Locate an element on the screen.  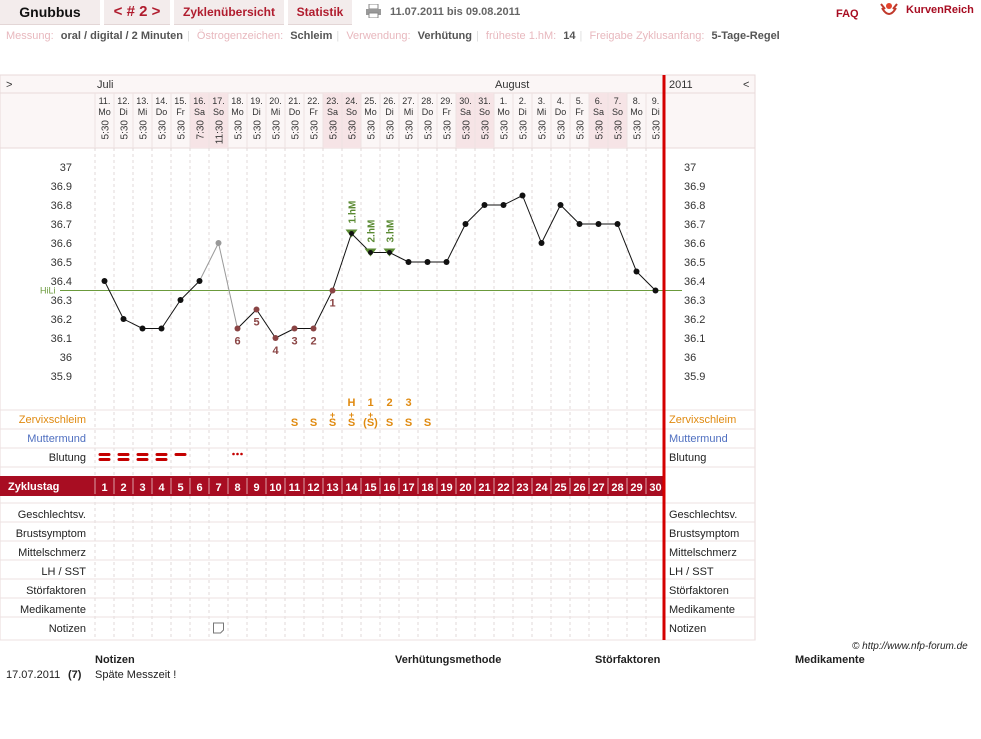
y-tick-right: 36.7 is located at coordinates (694, 225).